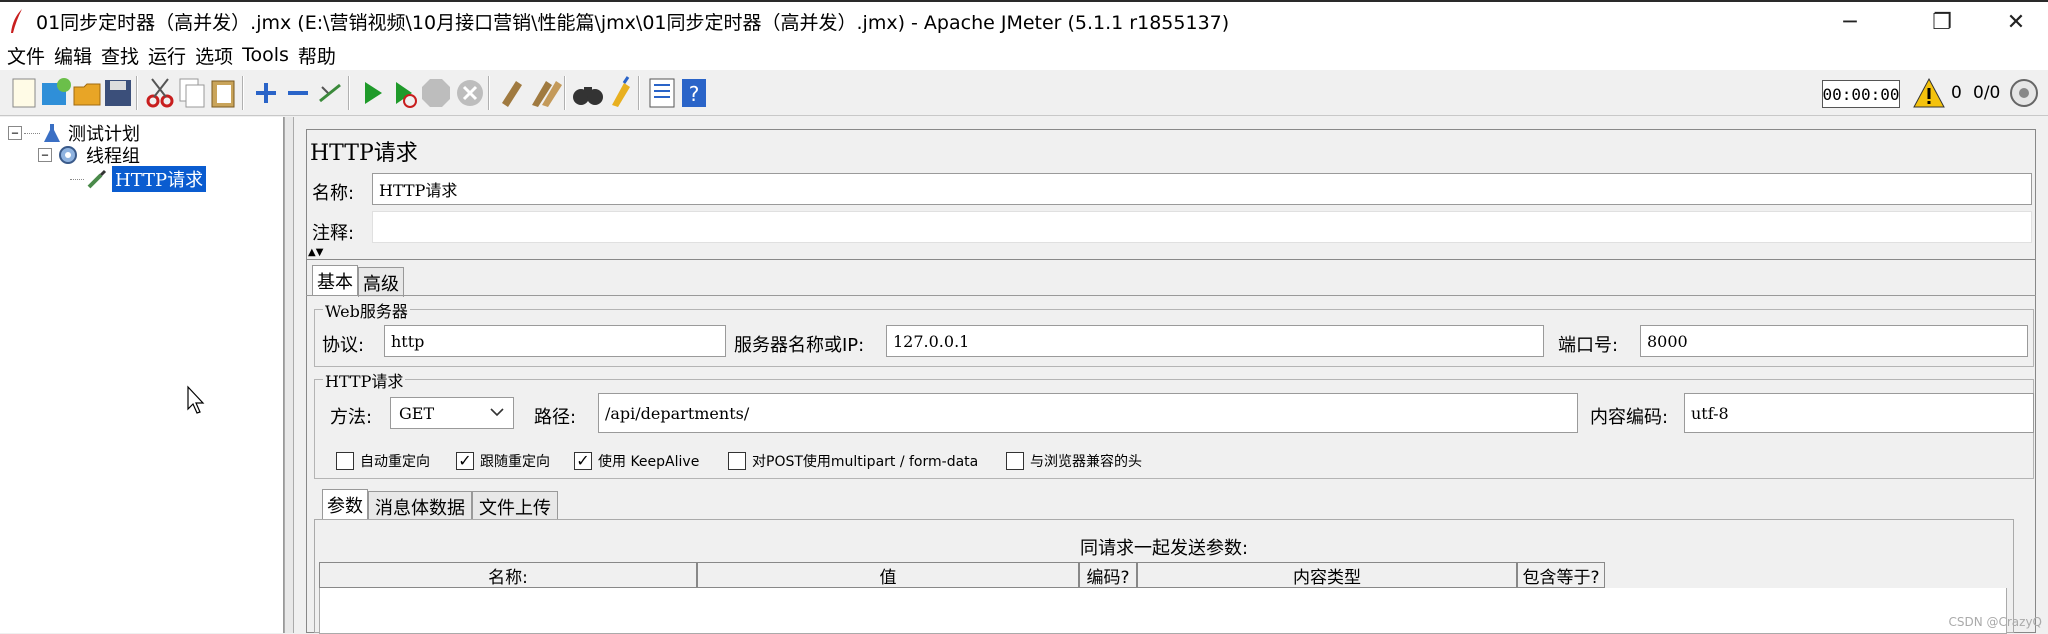  What do you see at coordinates (318, 55) in the screenshot?
I see `menu-help: 帮助` at bounding box center [318, 55].